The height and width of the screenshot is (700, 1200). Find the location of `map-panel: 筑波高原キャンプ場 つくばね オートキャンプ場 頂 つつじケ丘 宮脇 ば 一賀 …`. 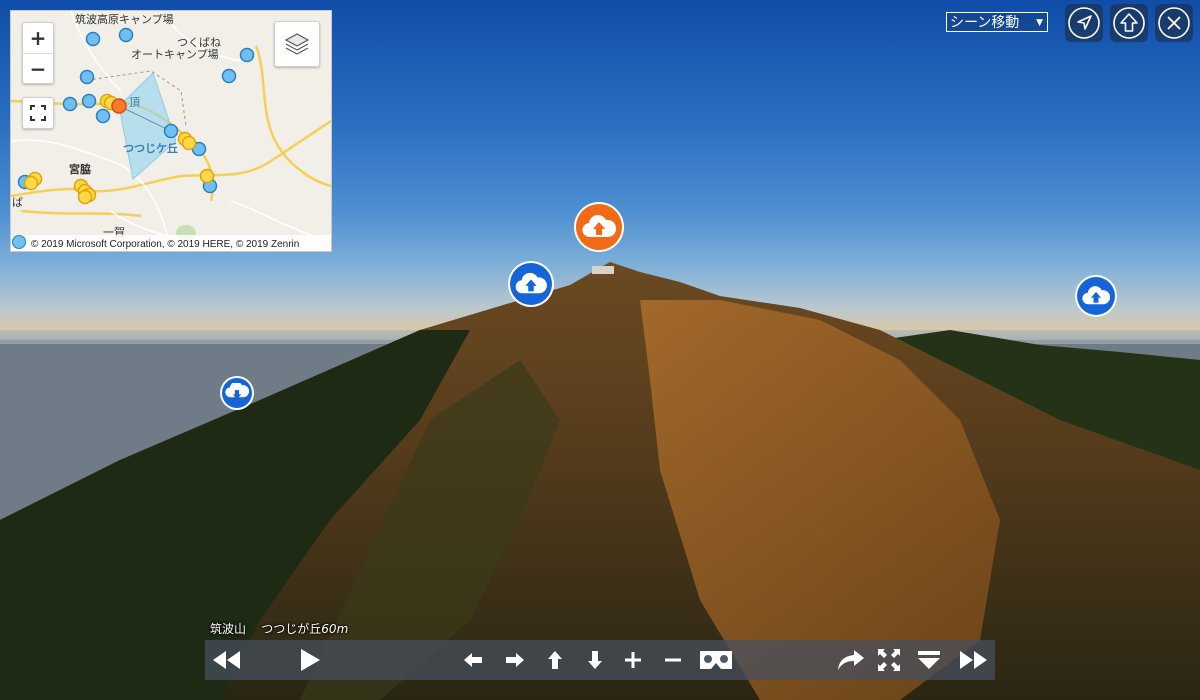

map-panel: 筑波高原キャンプ場 つくばね オートキャンプ場 頂 つつじケ丘 宮脇 ば 一賀 … is located at coordinates (171, 131).